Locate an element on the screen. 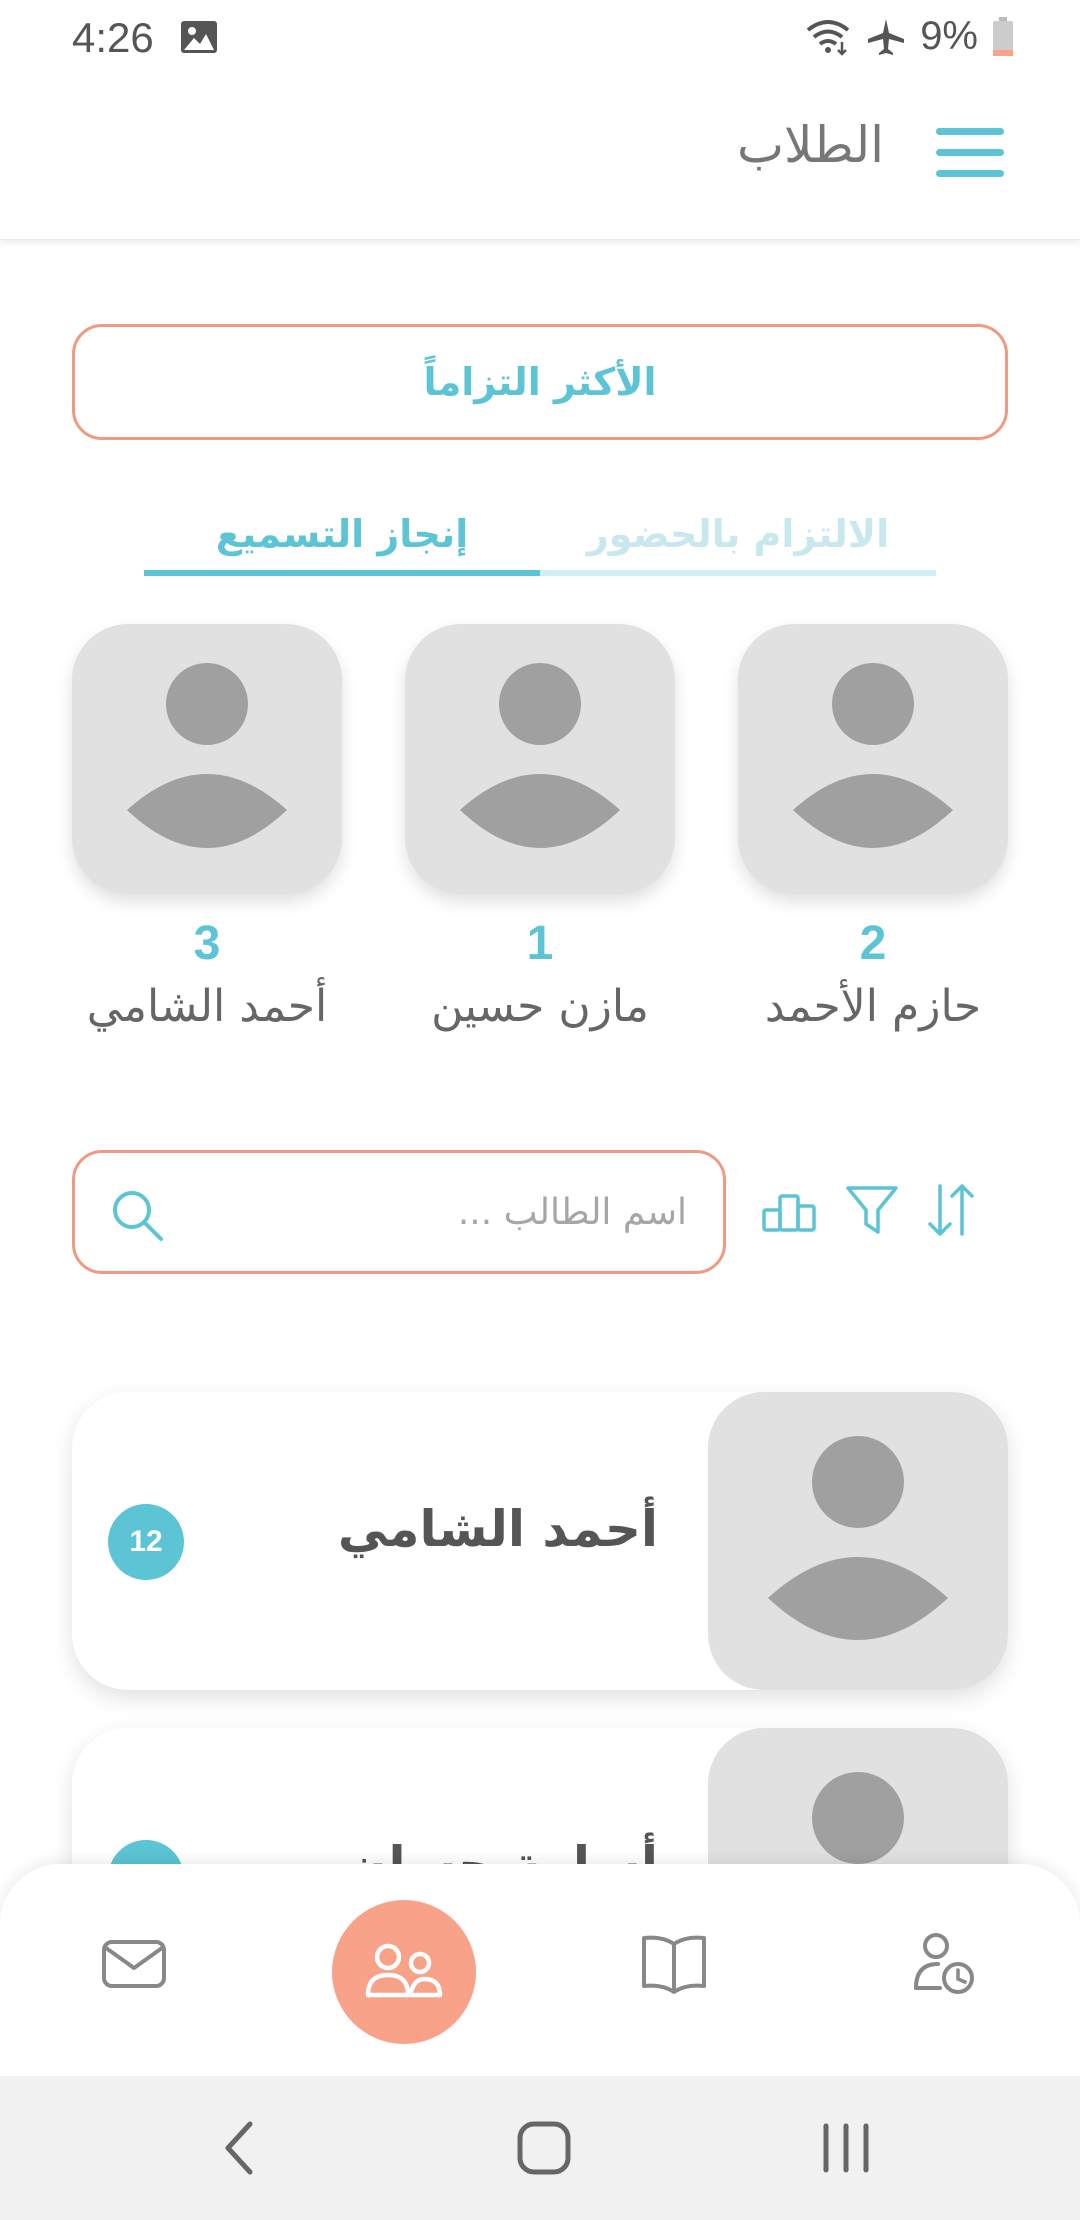  tab-attendance-commitment: الالتزام بالحضور is located at coordinates (738, 534).